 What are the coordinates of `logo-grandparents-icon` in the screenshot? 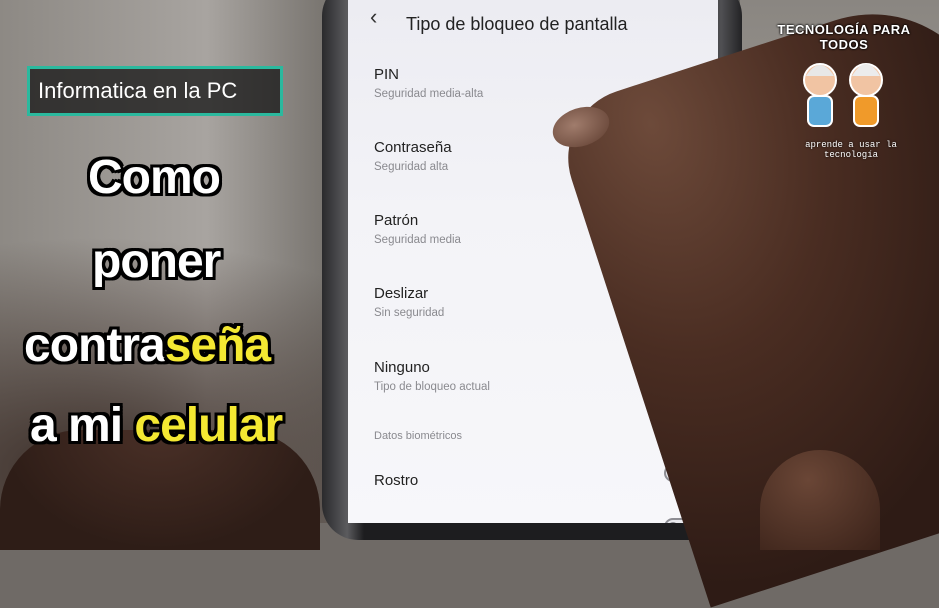 It's located at (843, 95).